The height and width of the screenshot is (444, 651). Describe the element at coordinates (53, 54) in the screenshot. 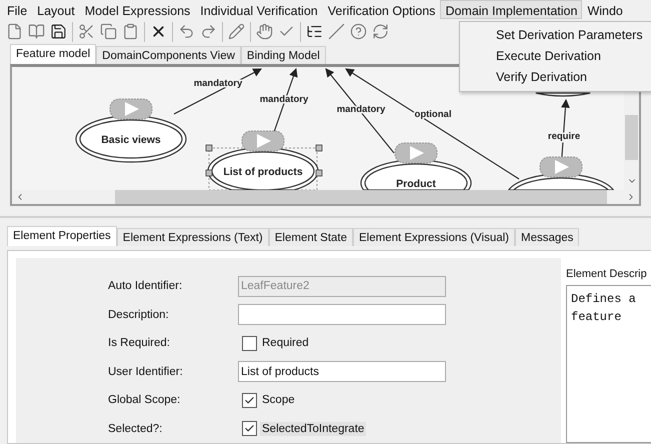

I see `tab: Feature model` at that location.